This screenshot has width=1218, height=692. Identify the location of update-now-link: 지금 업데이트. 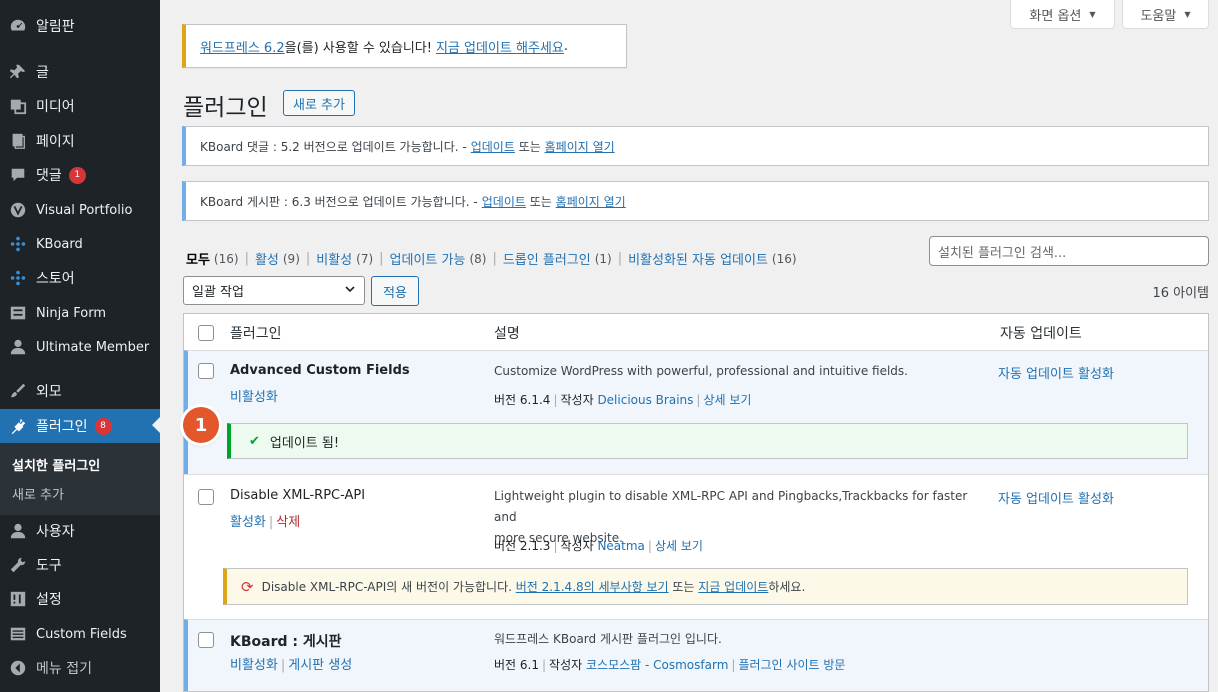
(733, 586).